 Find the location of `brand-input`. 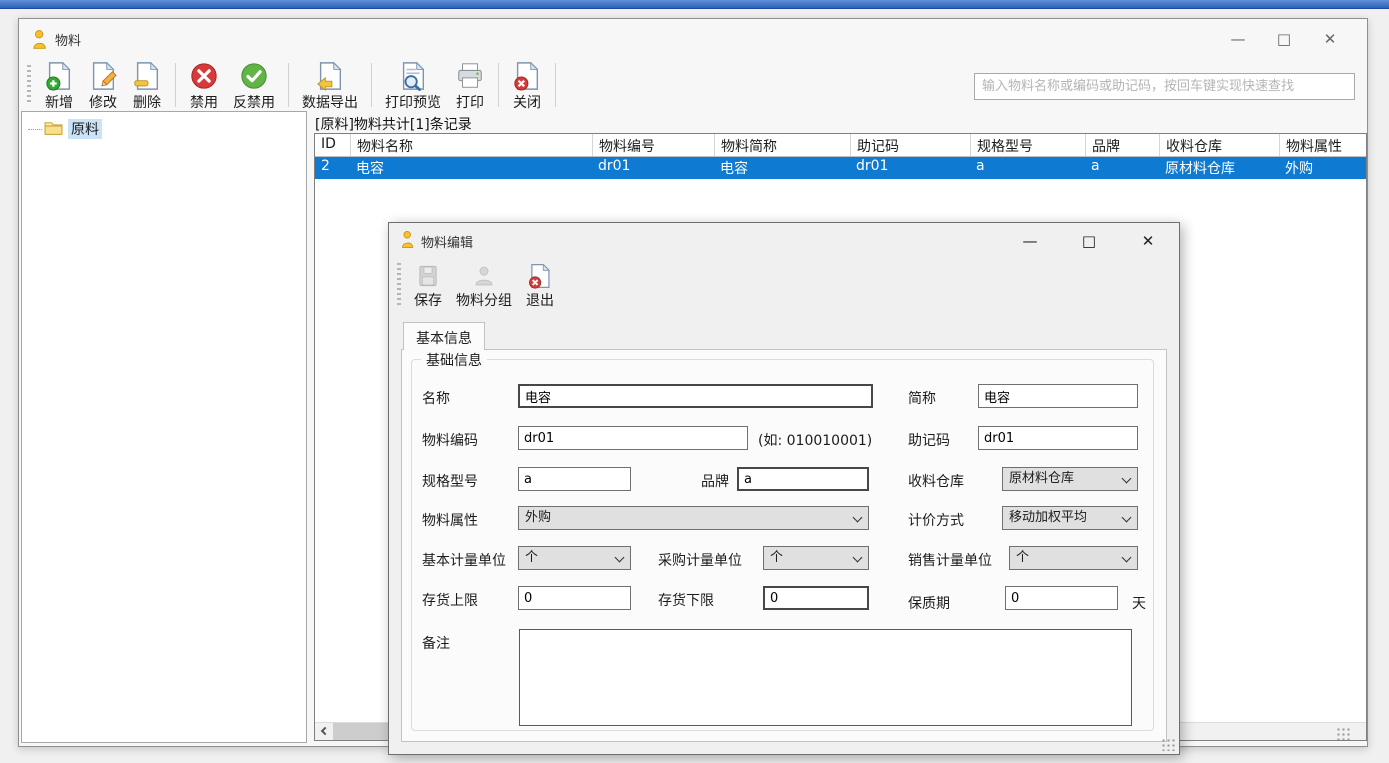

brand-input is located at coordinates (803, 479).